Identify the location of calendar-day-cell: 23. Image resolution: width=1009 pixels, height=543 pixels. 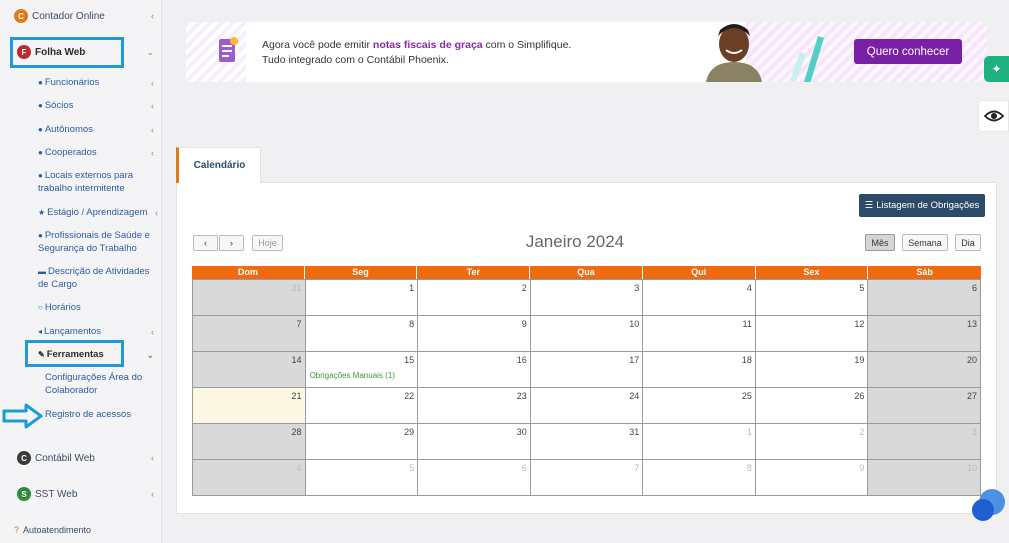
(474, 406).